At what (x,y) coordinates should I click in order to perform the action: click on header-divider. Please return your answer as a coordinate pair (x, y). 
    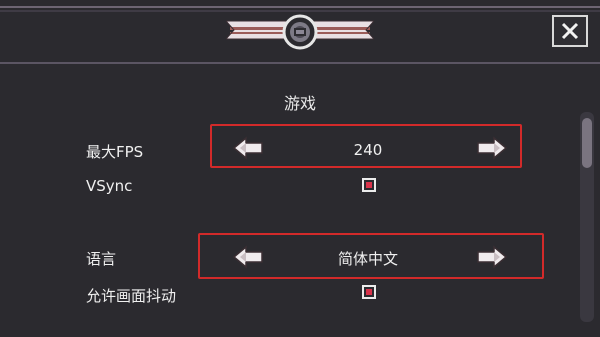
    Looking at the image, I should click on (300, 63).